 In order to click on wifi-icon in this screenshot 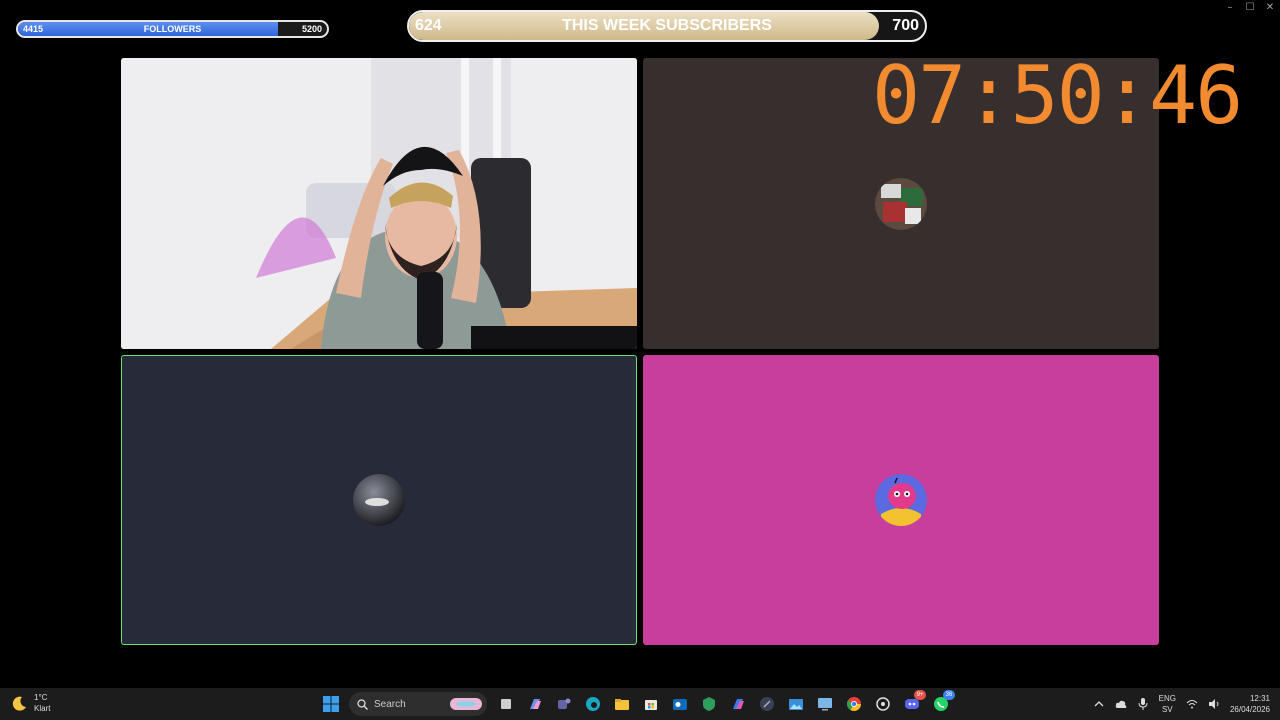, I will do `click(1192, 704)`.